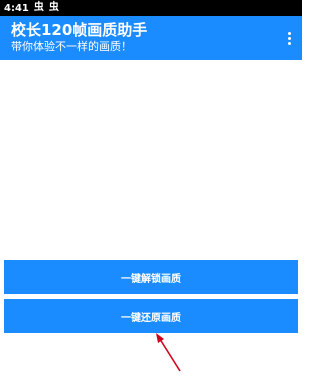  What do you see at coordinates (151, 38) in the screenshot?
I see `app-bar: 校长120帧画质助手 带你体验不一样的画质！` at bounding box center [151, 38].